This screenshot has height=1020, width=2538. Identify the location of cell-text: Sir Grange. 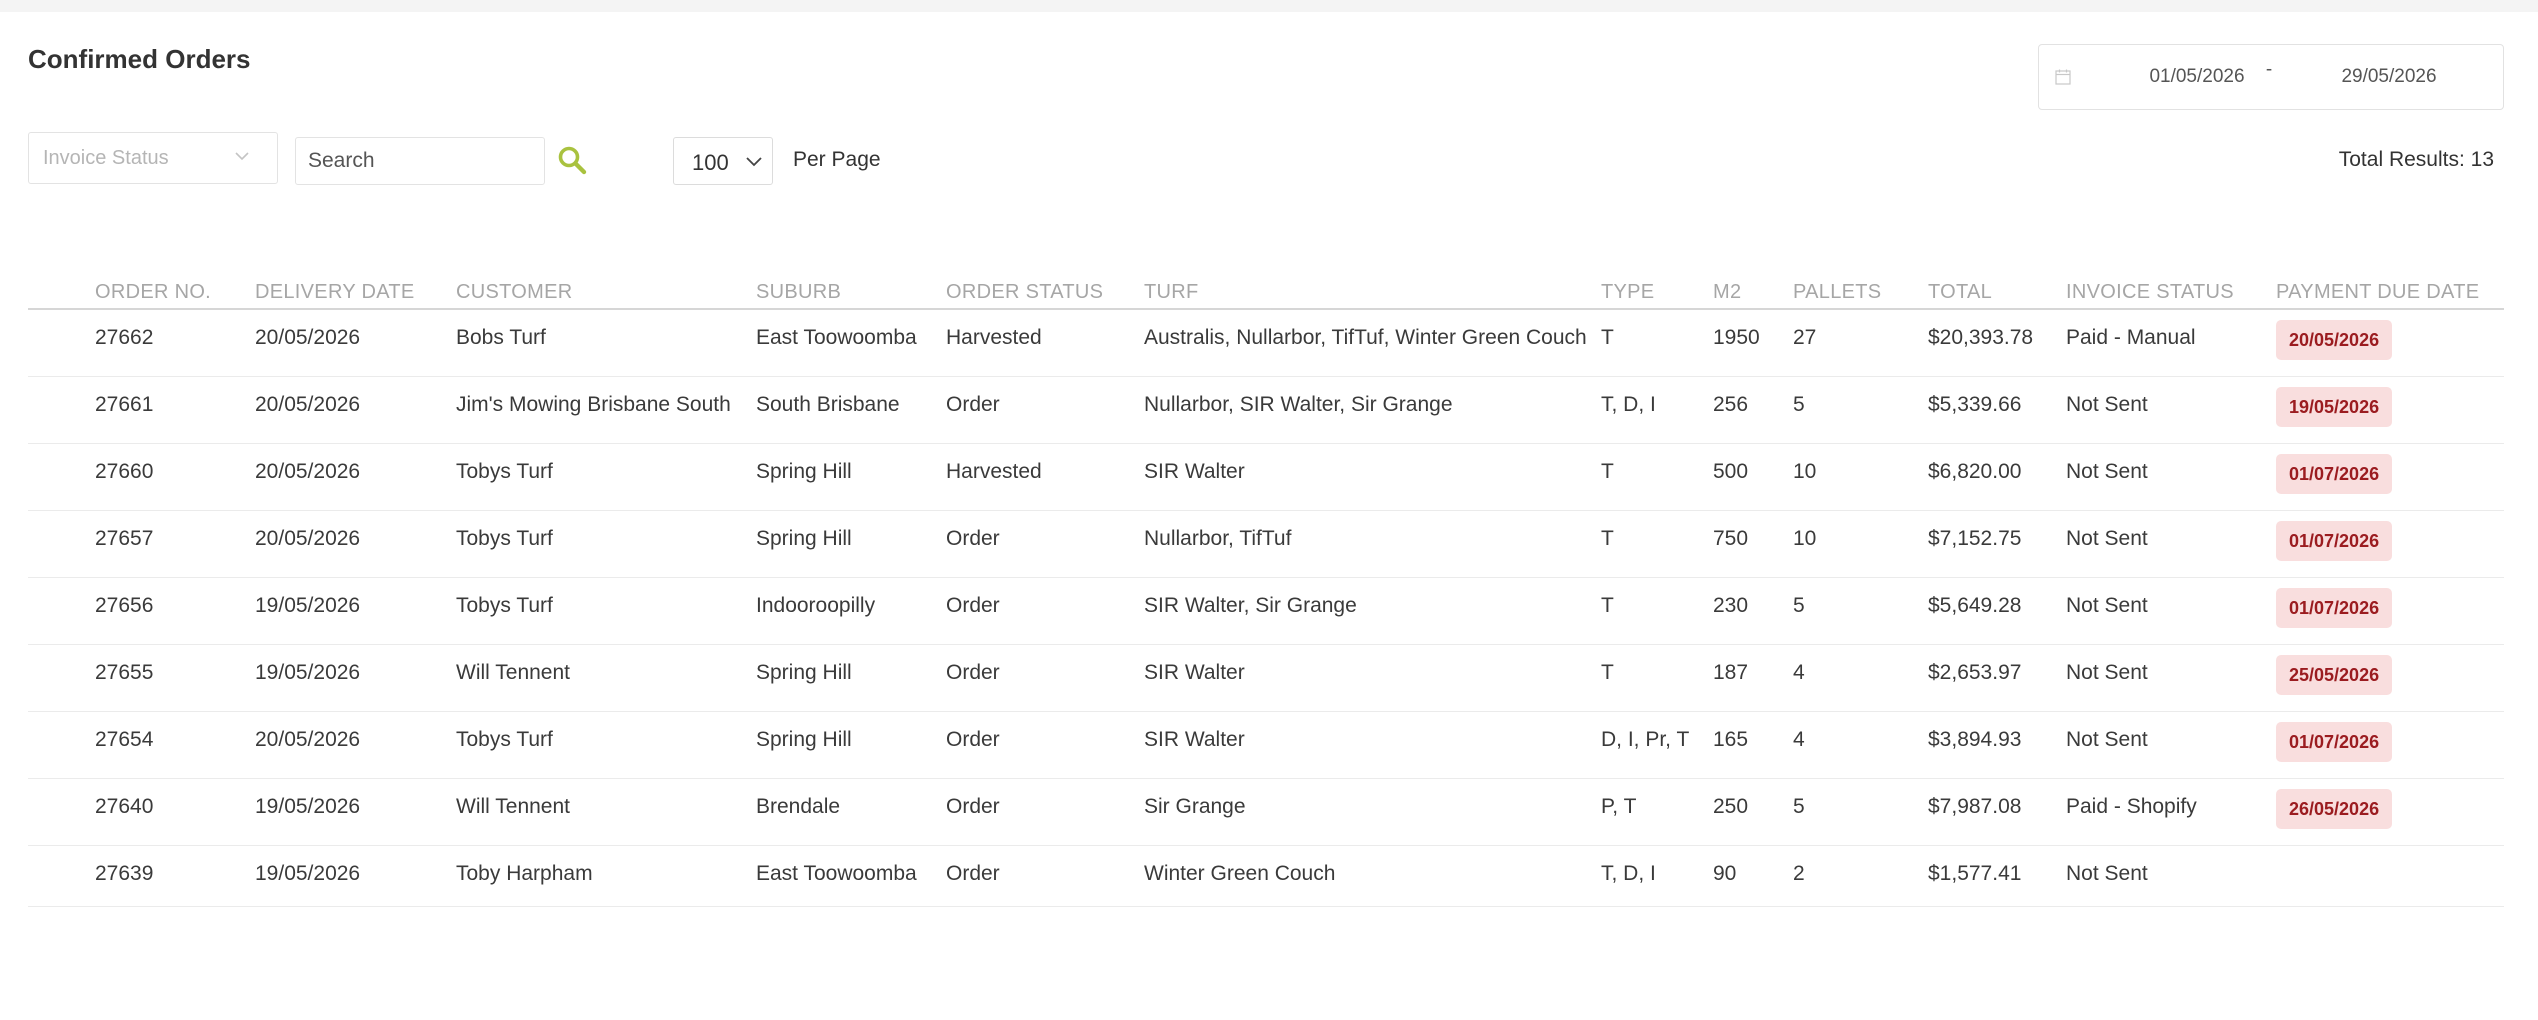
(1195, 806).